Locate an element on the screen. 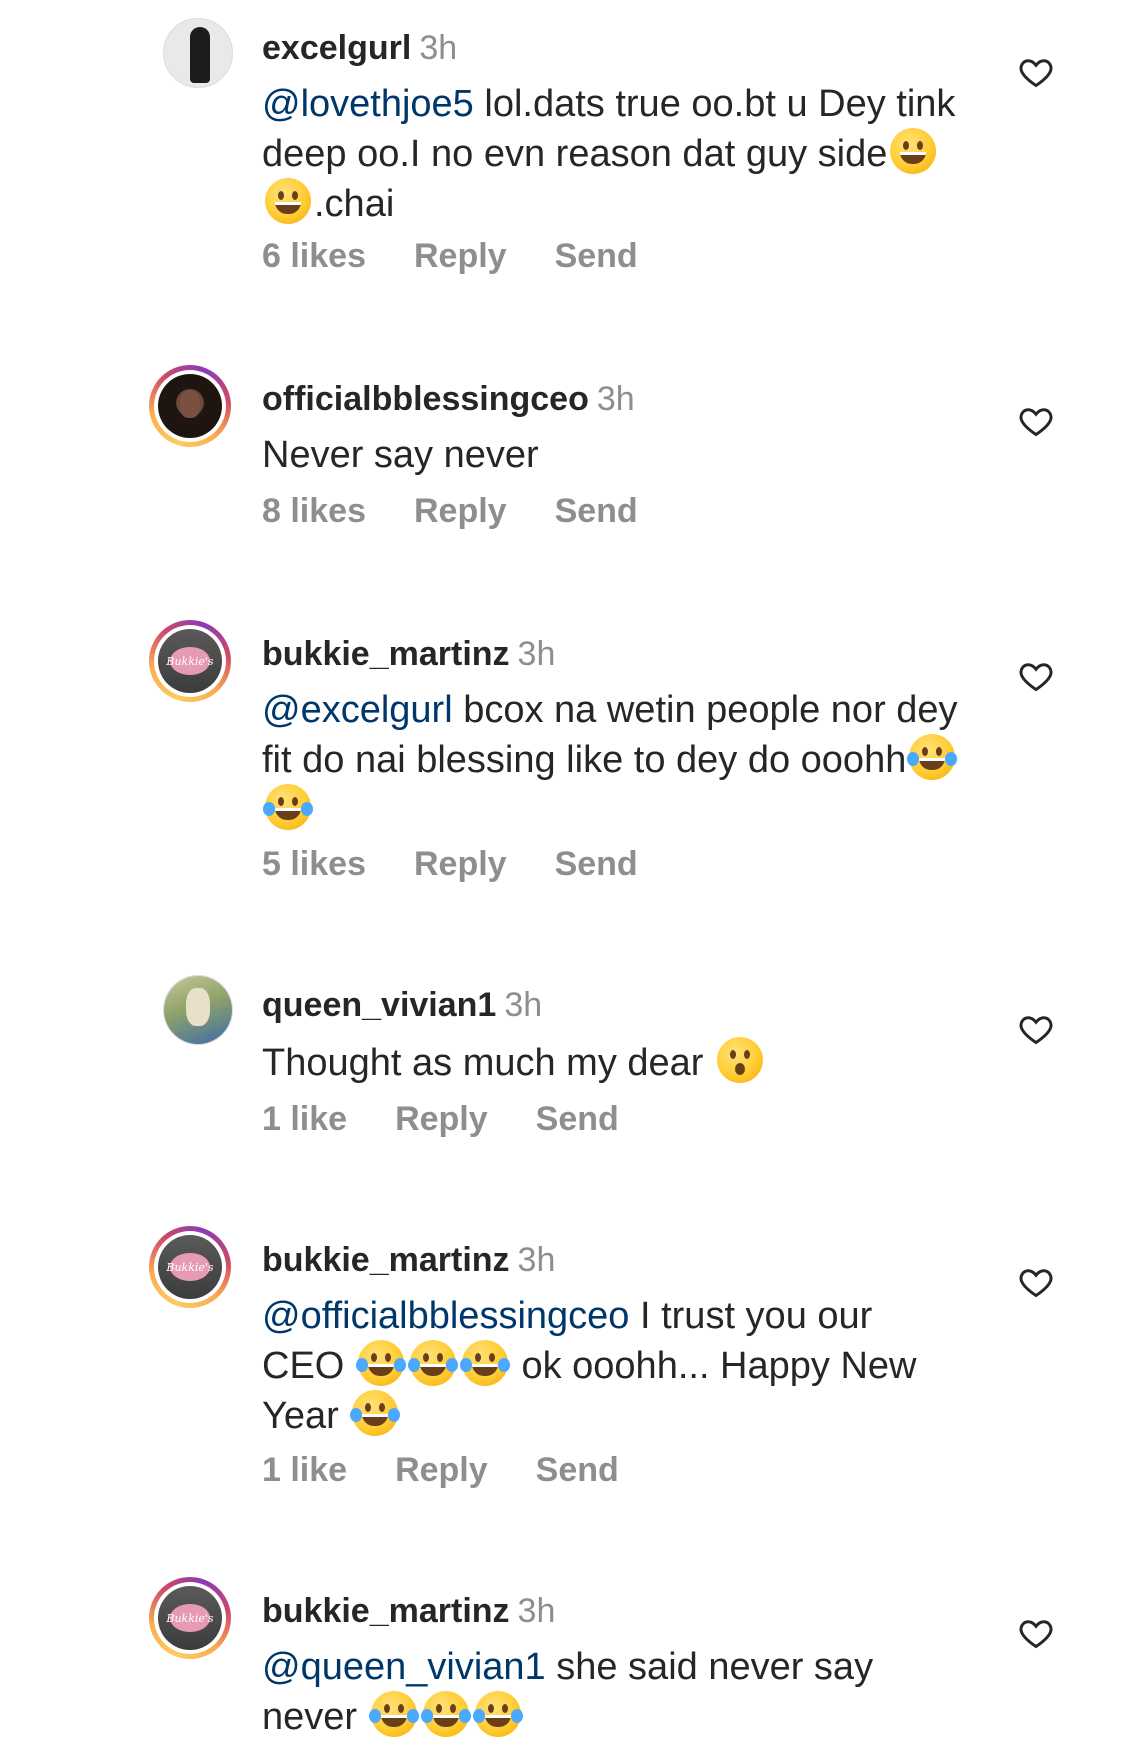  likes-count: 6 likes is located at coordinates (314, 256).